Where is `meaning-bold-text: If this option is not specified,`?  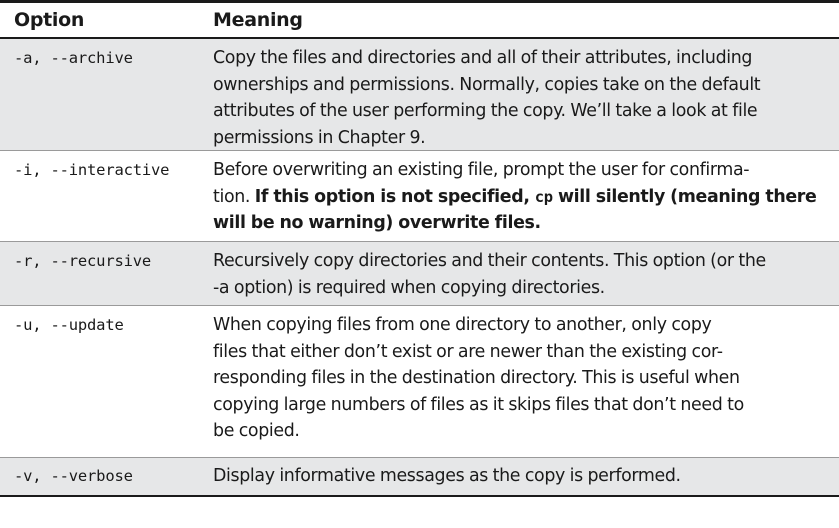
meaning-bold-text: If this option is not specified, is located at coordinates (394, 196).